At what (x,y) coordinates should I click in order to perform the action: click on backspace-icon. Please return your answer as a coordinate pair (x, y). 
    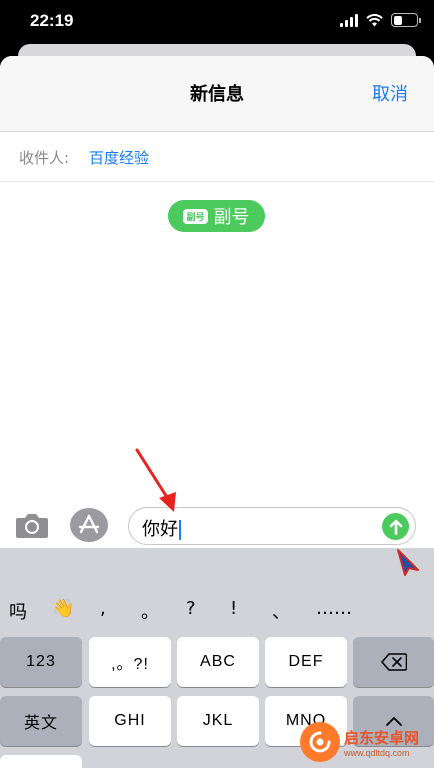
    Looking at the image, I should click on (393, 662).